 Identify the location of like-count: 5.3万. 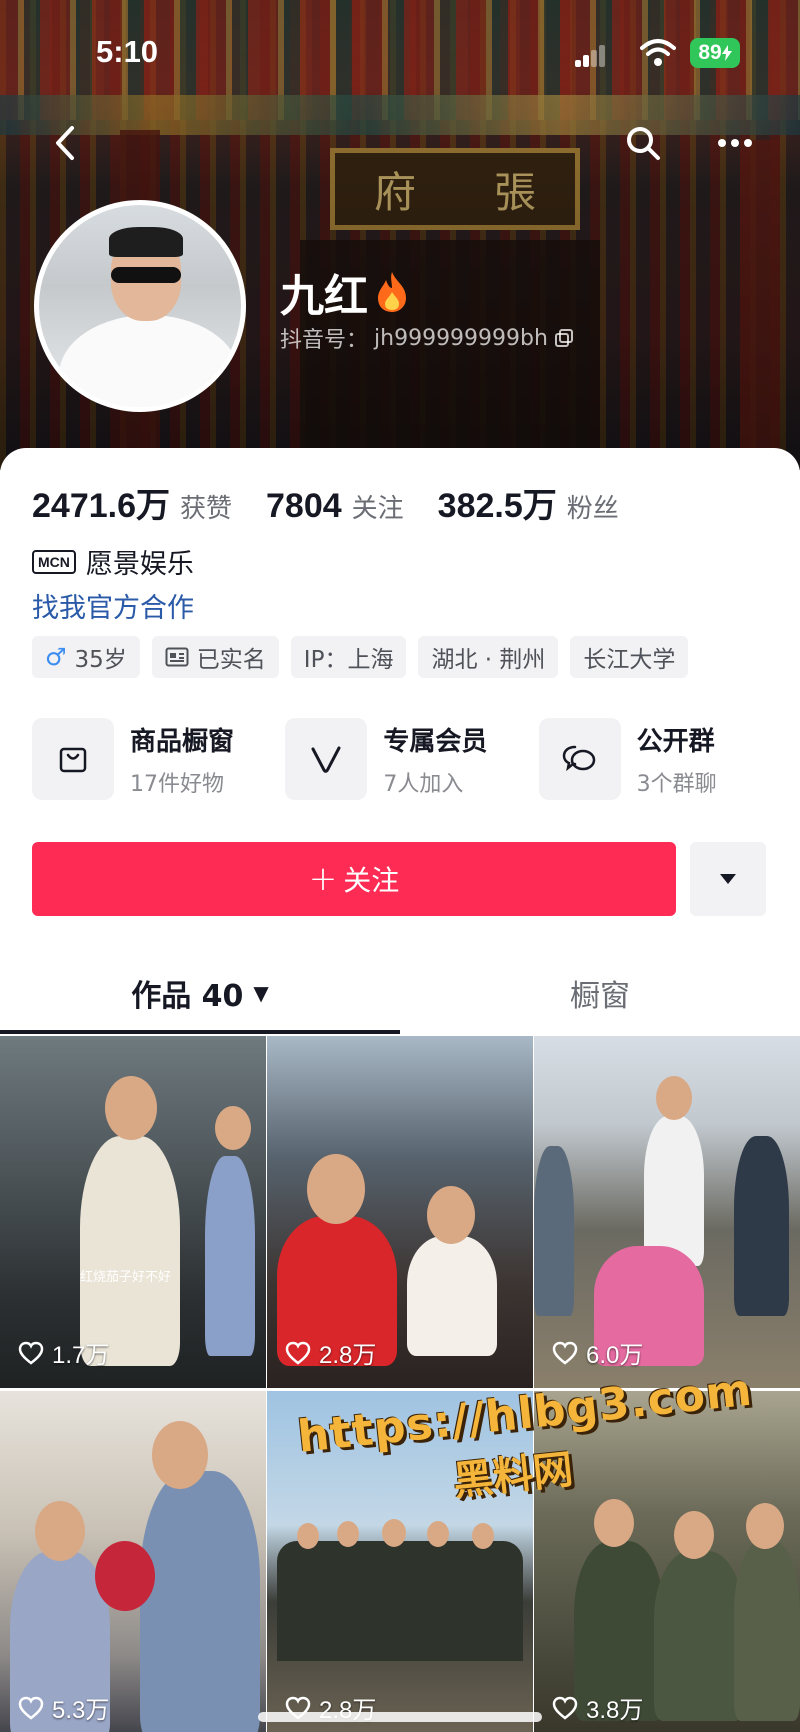
(63, 1707).